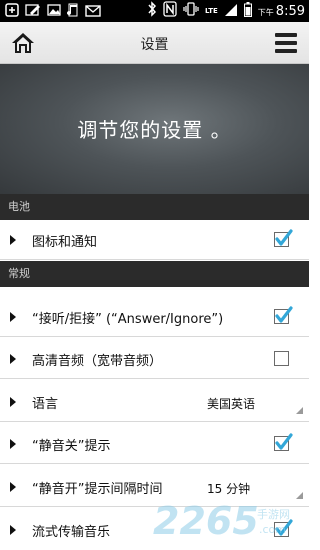  What do you see at coordinates (12, 11) in the screenshot?
I see `add-notification-icon` at bounding box center [12, 11].